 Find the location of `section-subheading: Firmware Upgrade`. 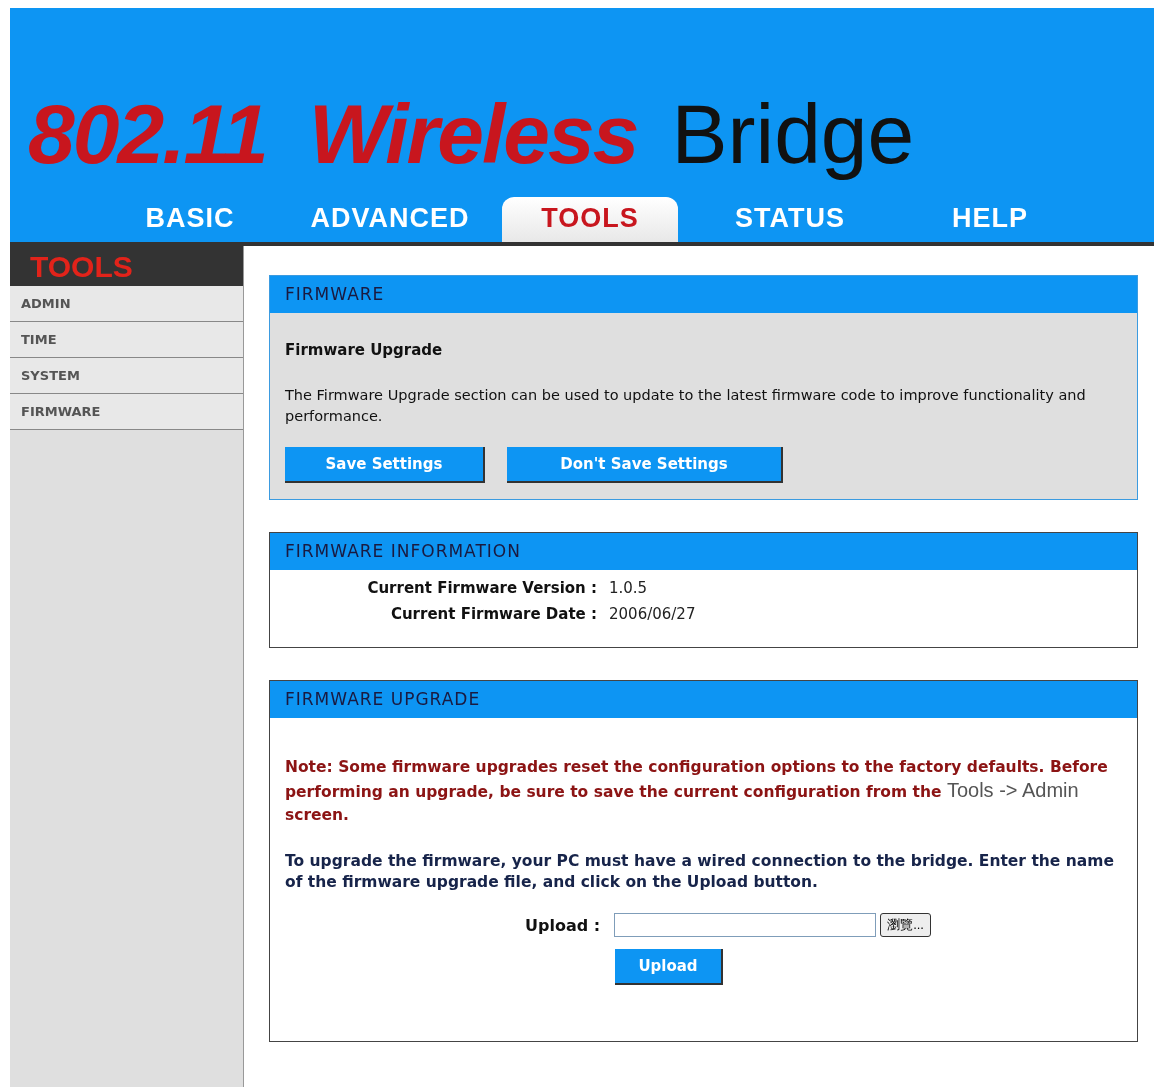

section-subheading: Firmware Upgrade is located at coordinates (364, 350).